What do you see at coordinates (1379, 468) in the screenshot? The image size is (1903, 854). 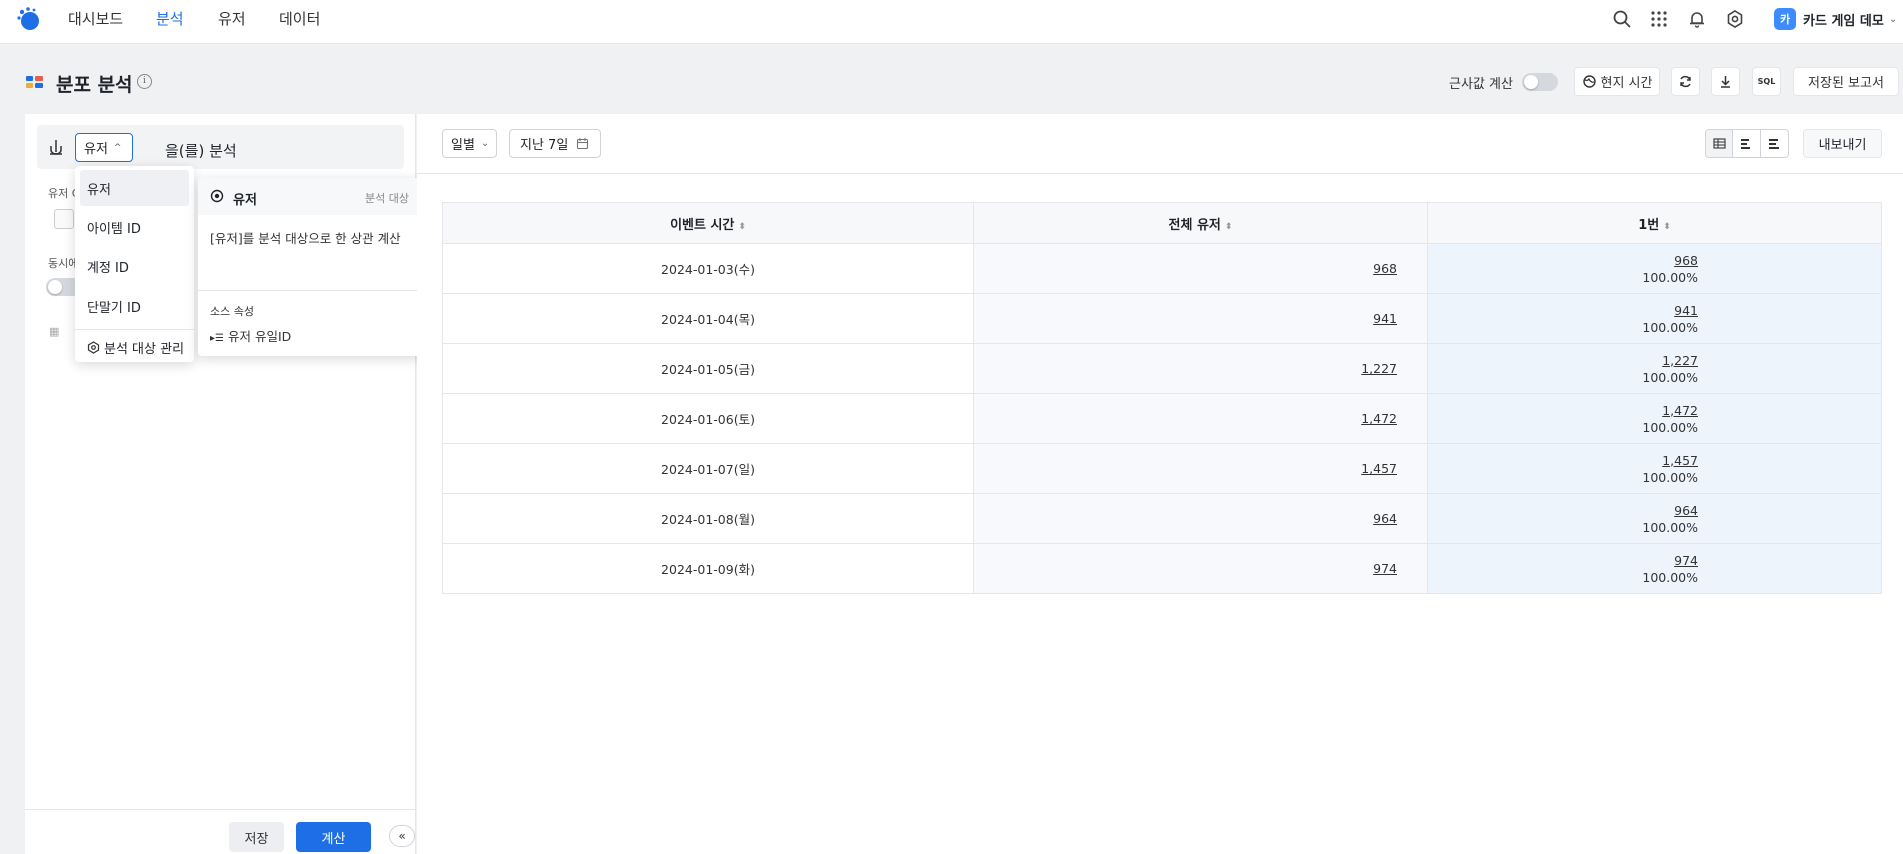 I see `total-users-link: 1,457` at bounding box center [1379, 468].